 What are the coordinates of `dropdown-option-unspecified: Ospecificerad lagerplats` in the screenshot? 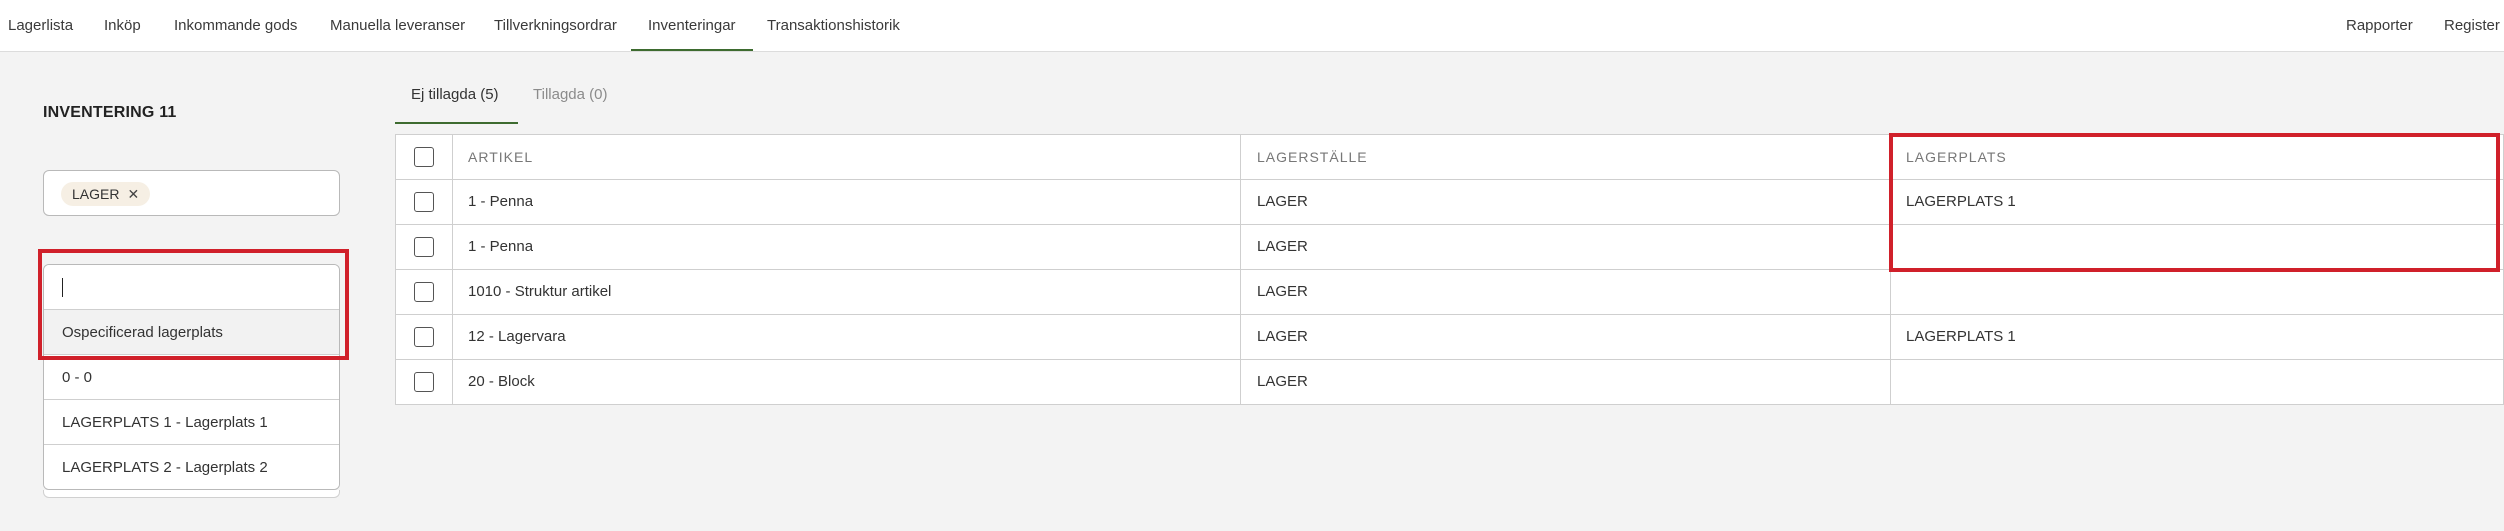 It's located at (191, 332).